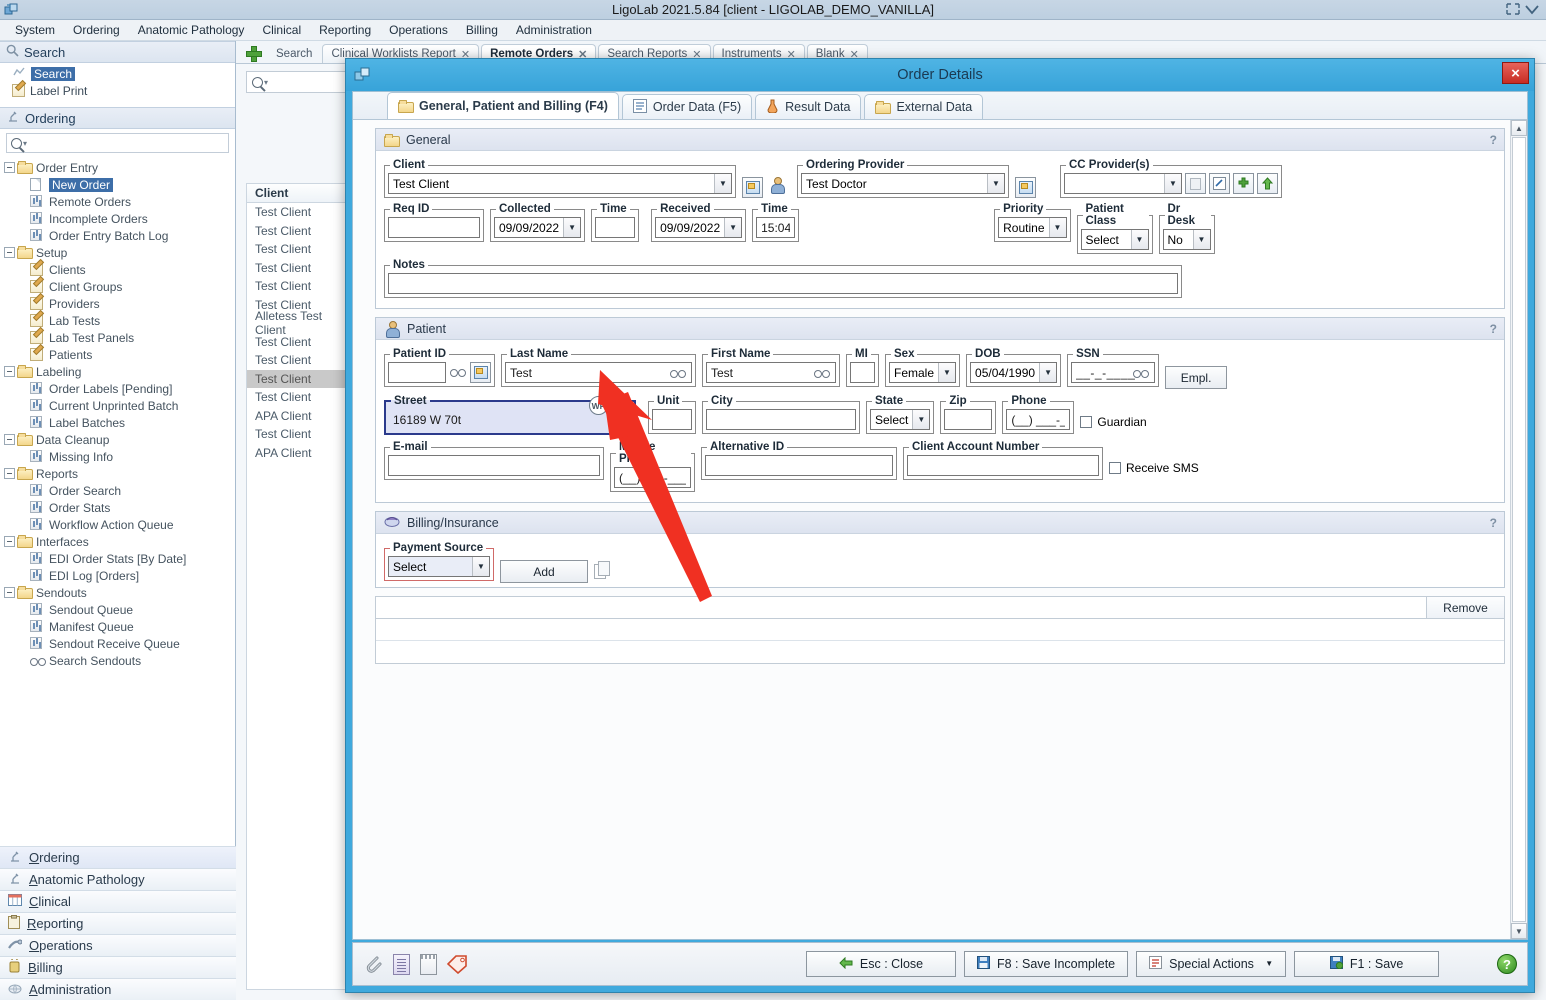 This screenshot has width=1546, height=1000. What do you see at coordinates (117, 405) in the screenshot?
I see `tree-item-current-unprinted-batch: Current Unprinted Batch` at bounding box center [117, 405].